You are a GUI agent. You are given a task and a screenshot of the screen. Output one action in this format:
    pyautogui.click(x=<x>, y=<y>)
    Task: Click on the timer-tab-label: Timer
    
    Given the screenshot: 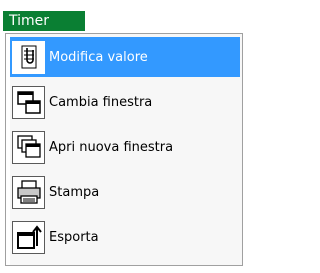 What is the action you would take?
    pyautogui.click(x=29, y=21)
    